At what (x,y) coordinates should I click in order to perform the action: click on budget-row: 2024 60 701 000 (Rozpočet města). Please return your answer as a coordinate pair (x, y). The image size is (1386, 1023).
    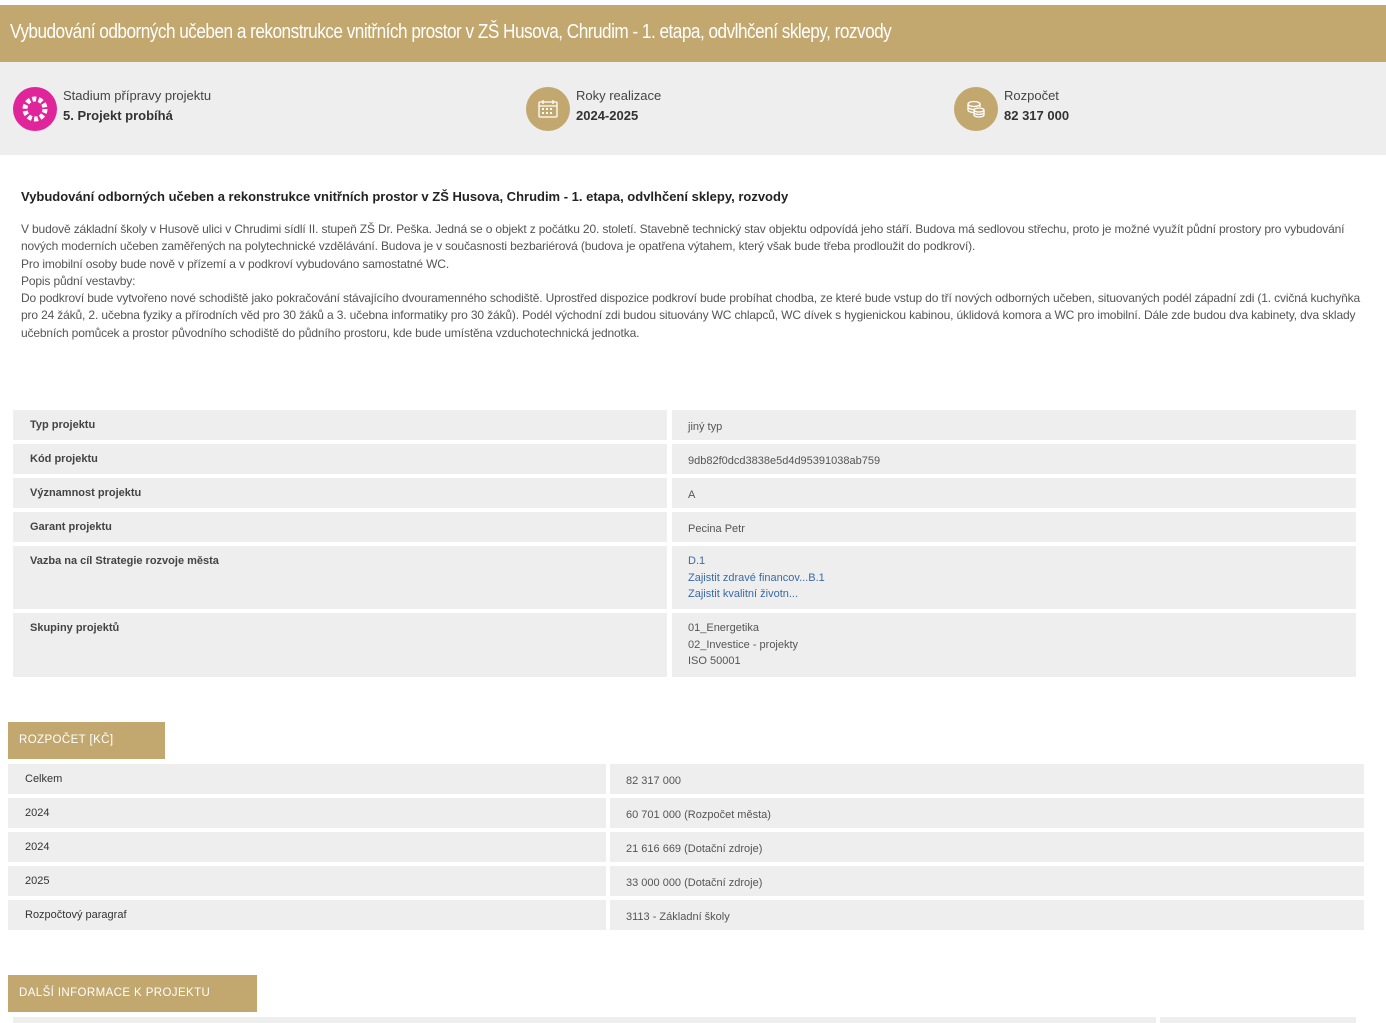
    Looking at the image, I should click on (686, 813).